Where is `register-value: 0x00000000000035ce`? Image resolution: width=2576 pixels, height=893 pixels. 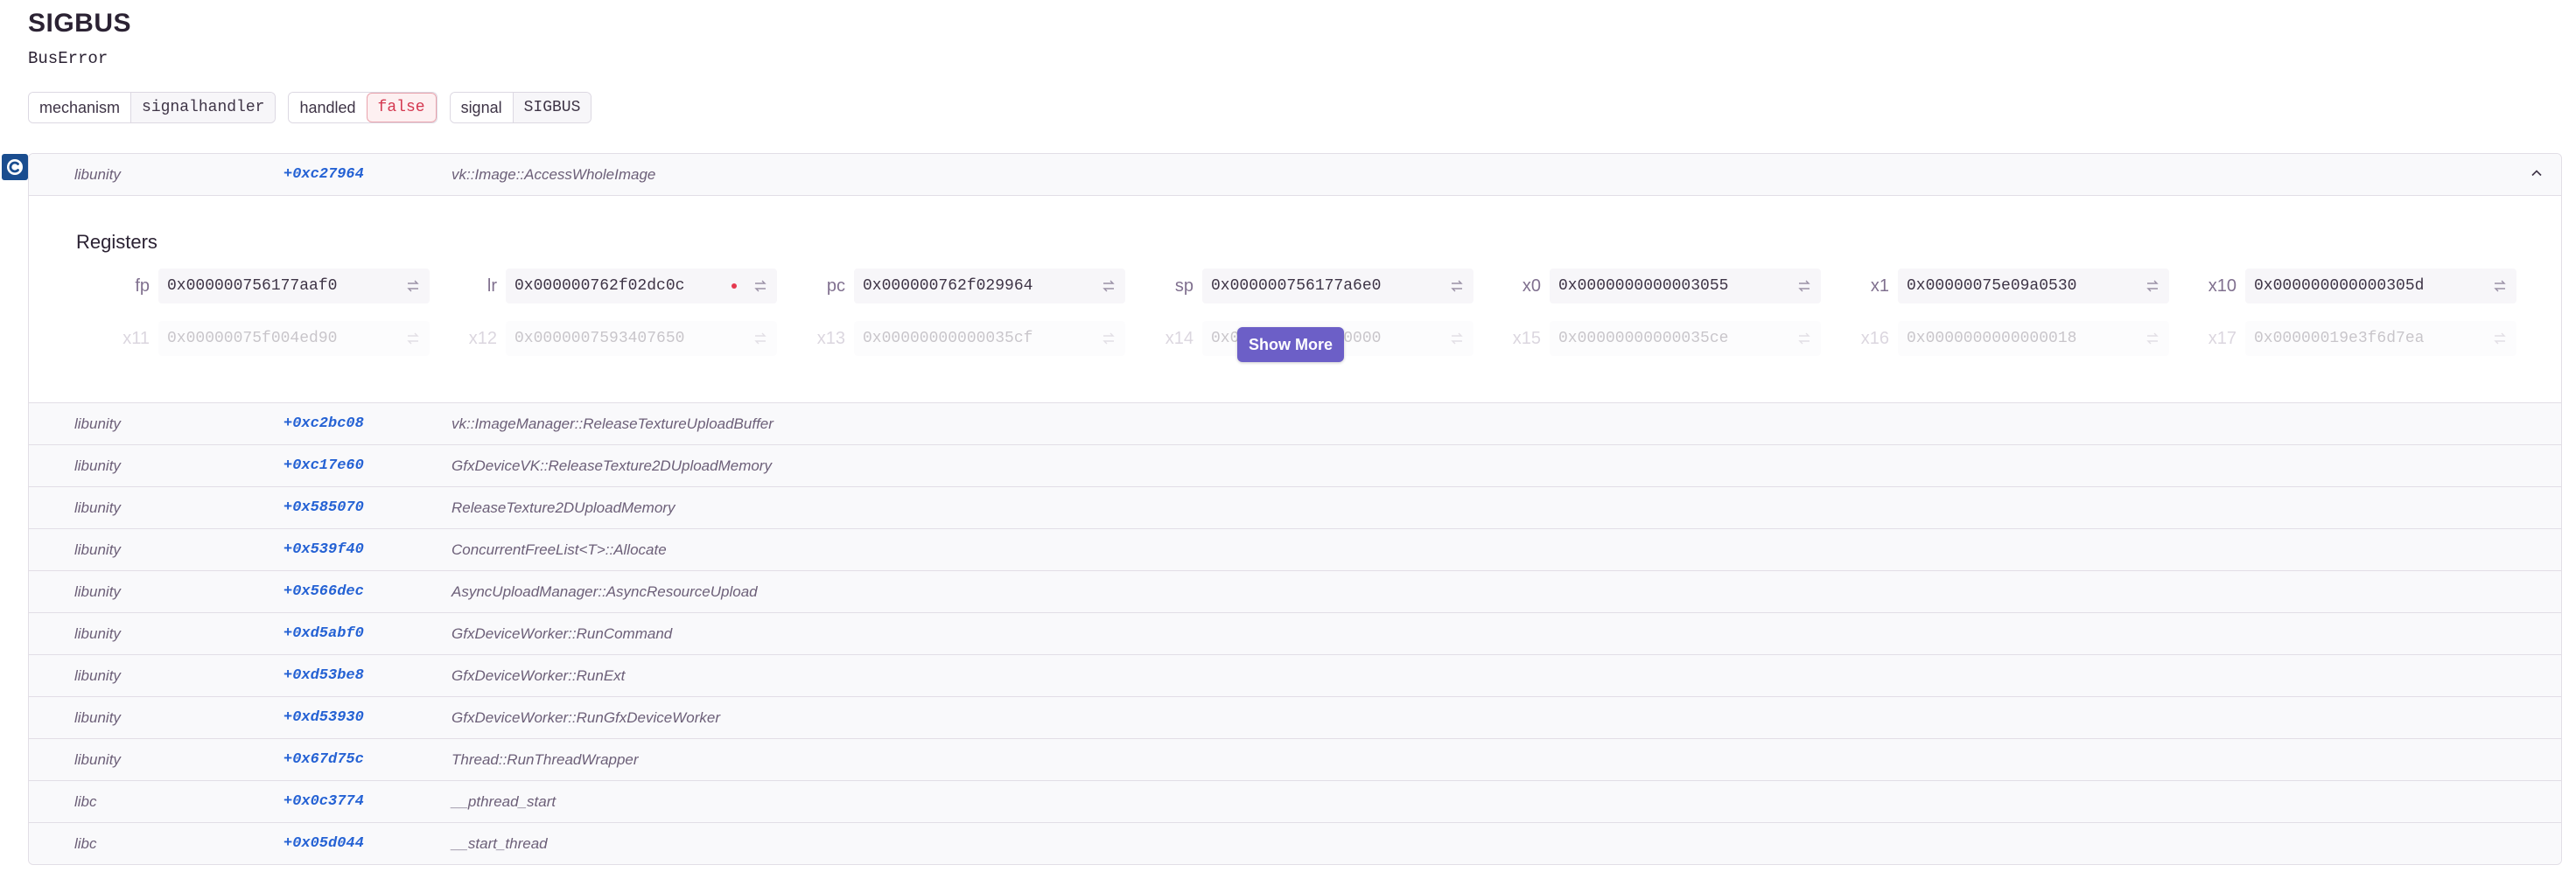 register-value: 0x00000000000035ce is located at coordinates (1685, 338).